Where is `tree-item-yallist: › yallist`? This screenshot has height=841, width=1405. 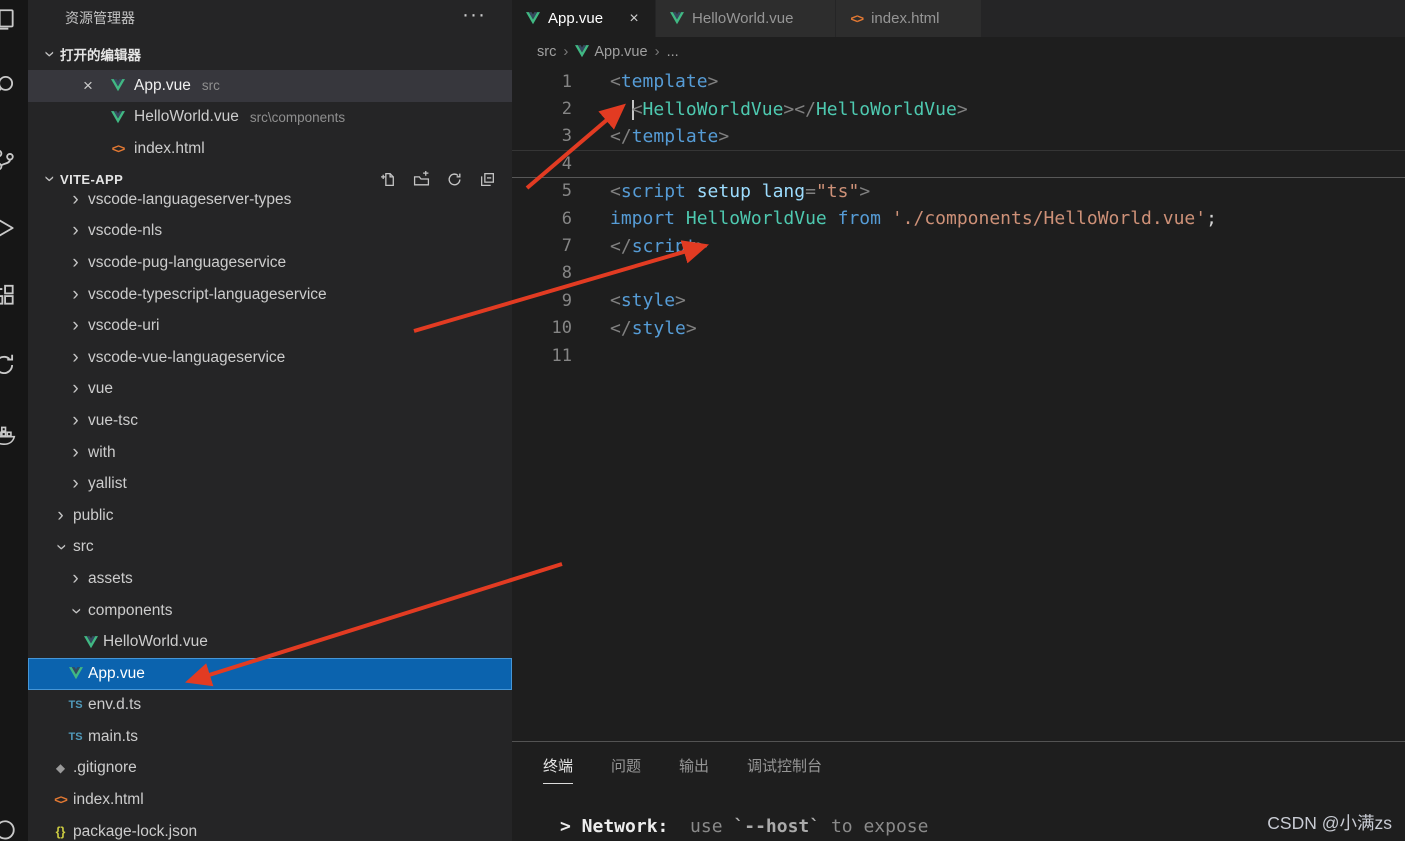 tree-item-yallist: › yallist is located at coordinates (270, 484).